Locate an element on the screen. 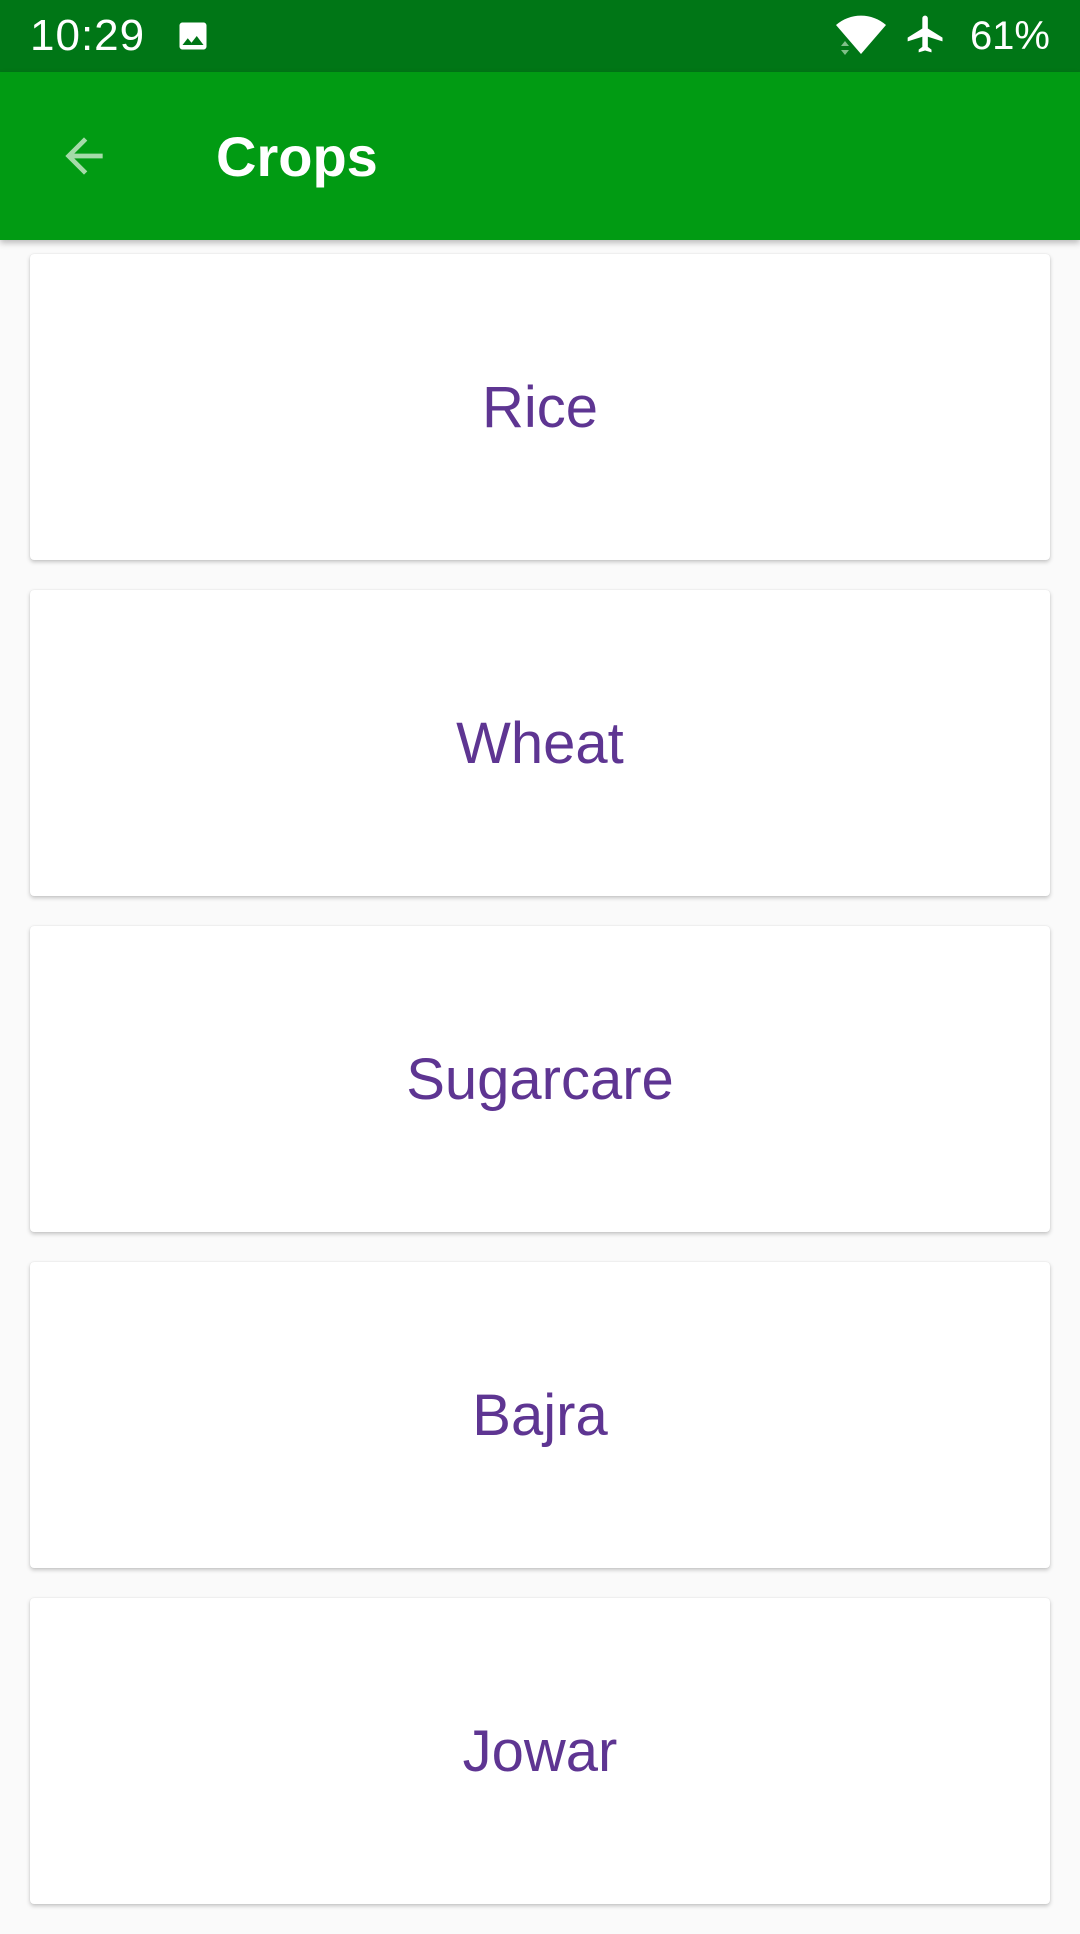 The width and height of the screenshot is (1080, 1934). crop-label: Jowar is located at coordinates (540, 1751).